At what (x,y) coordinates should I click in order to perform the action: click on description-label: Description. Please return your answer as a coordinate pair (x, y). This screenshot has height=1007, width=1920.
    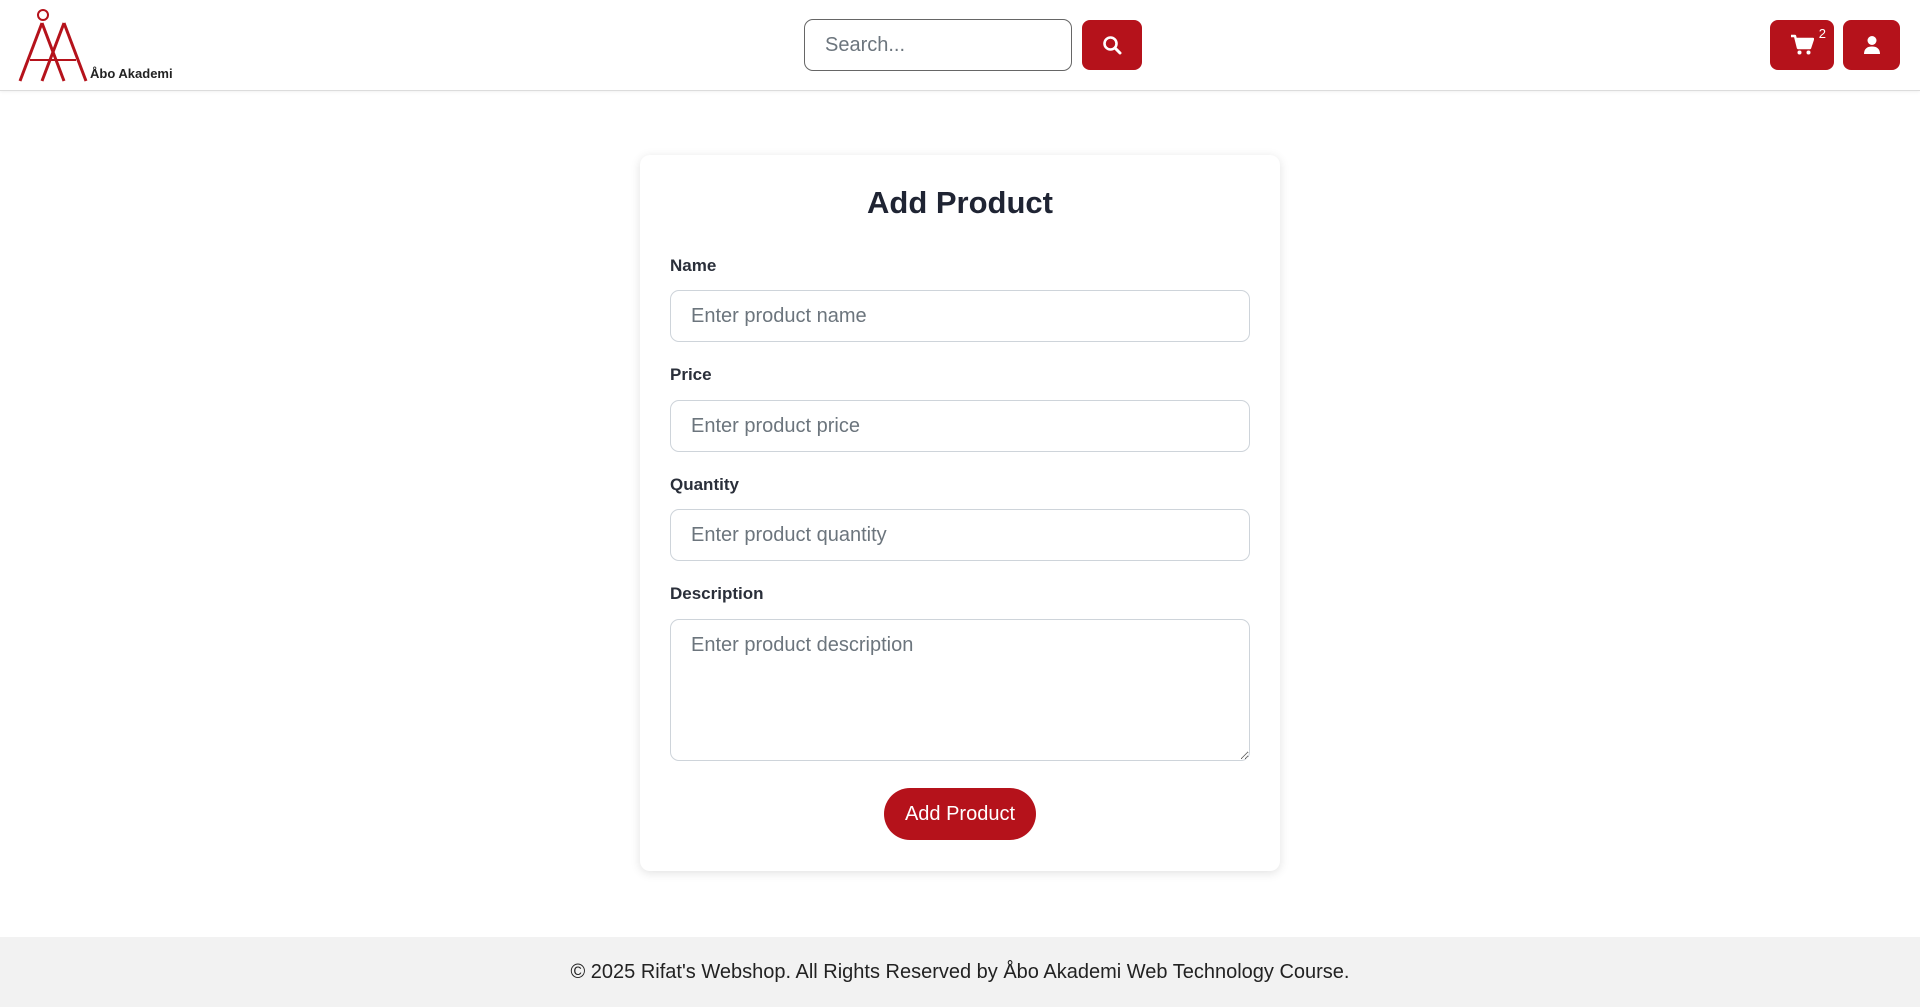
    Looking at the image, I should click on (717, 593).